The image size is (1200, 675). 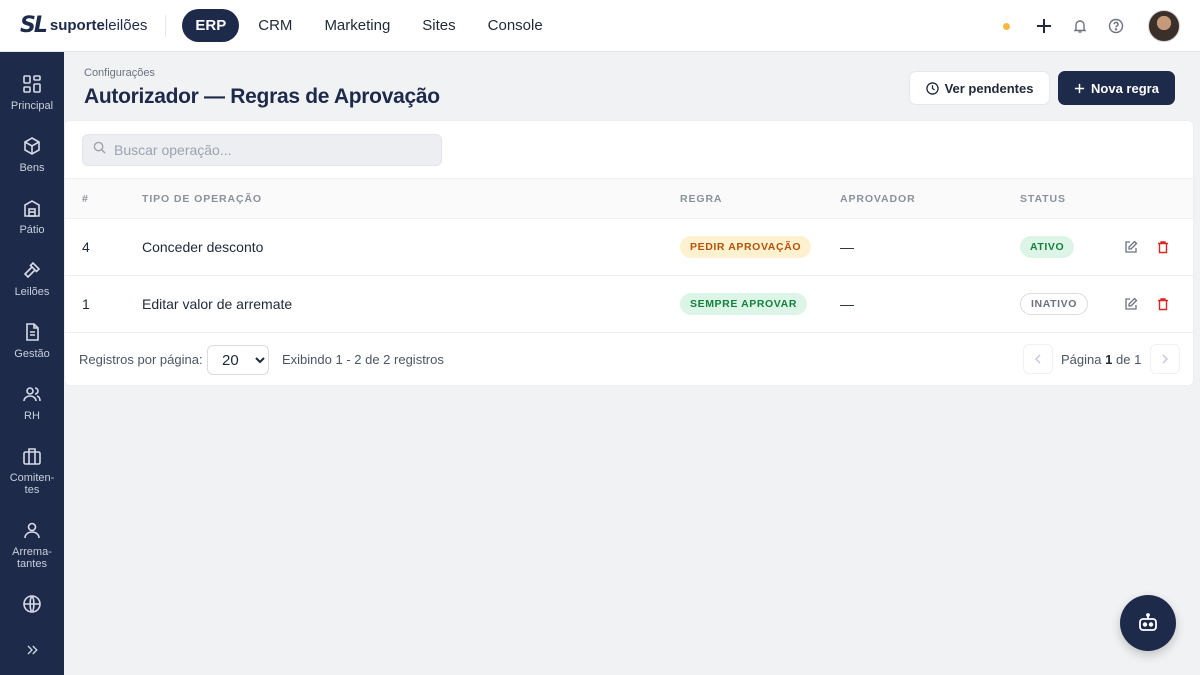 I want to click on warehouse-icon, so click(x=32, y=208).